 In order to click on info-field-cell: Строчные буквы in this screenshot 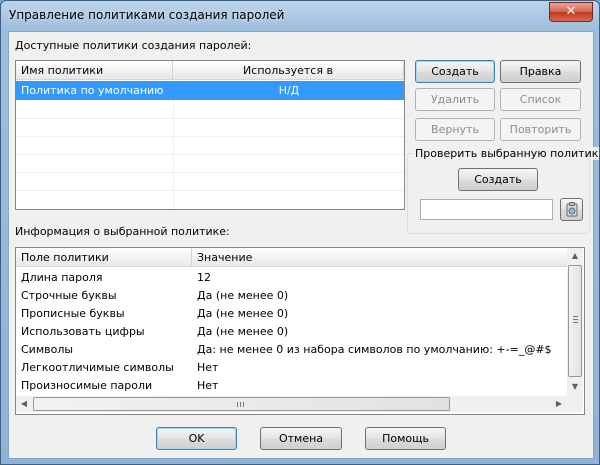, I will do `click(69, 295)`.